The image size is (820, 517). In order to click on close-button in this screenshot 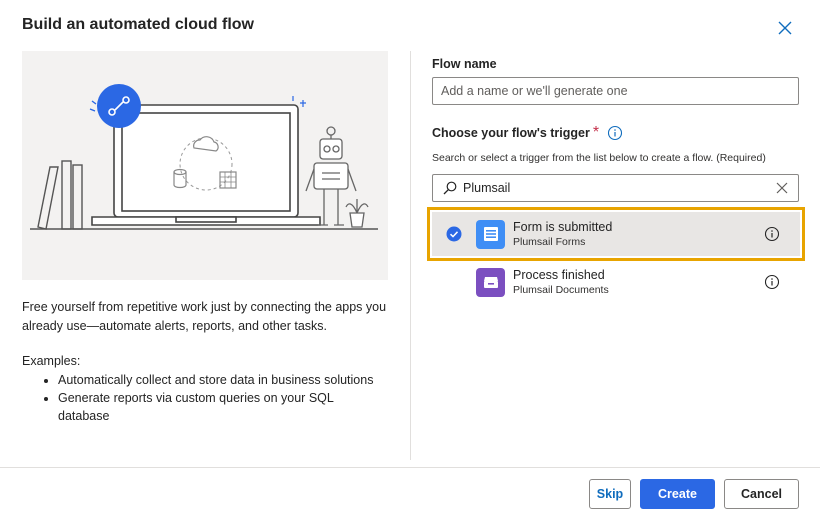, I will do `click(785, 28)`.